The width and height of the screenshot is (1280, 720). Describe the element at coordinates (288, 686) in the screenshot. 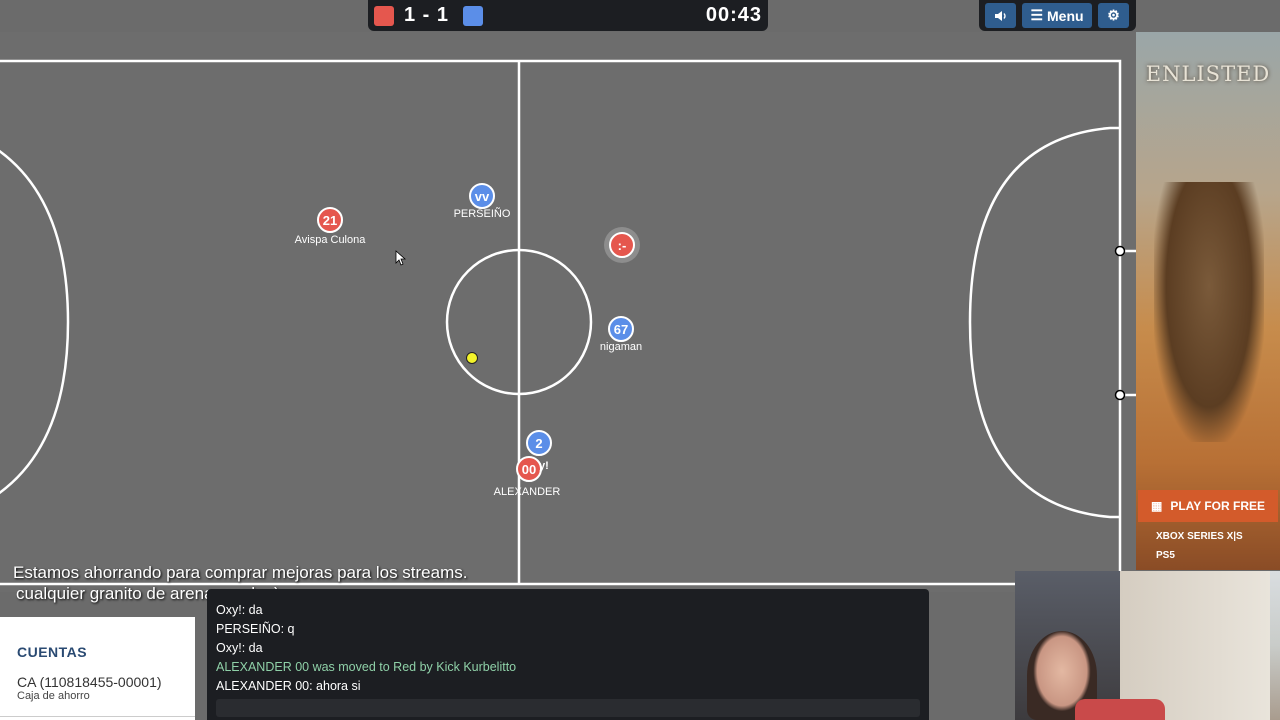

I see `chat-line: ALEXANDER 00: ahora si` at that location.